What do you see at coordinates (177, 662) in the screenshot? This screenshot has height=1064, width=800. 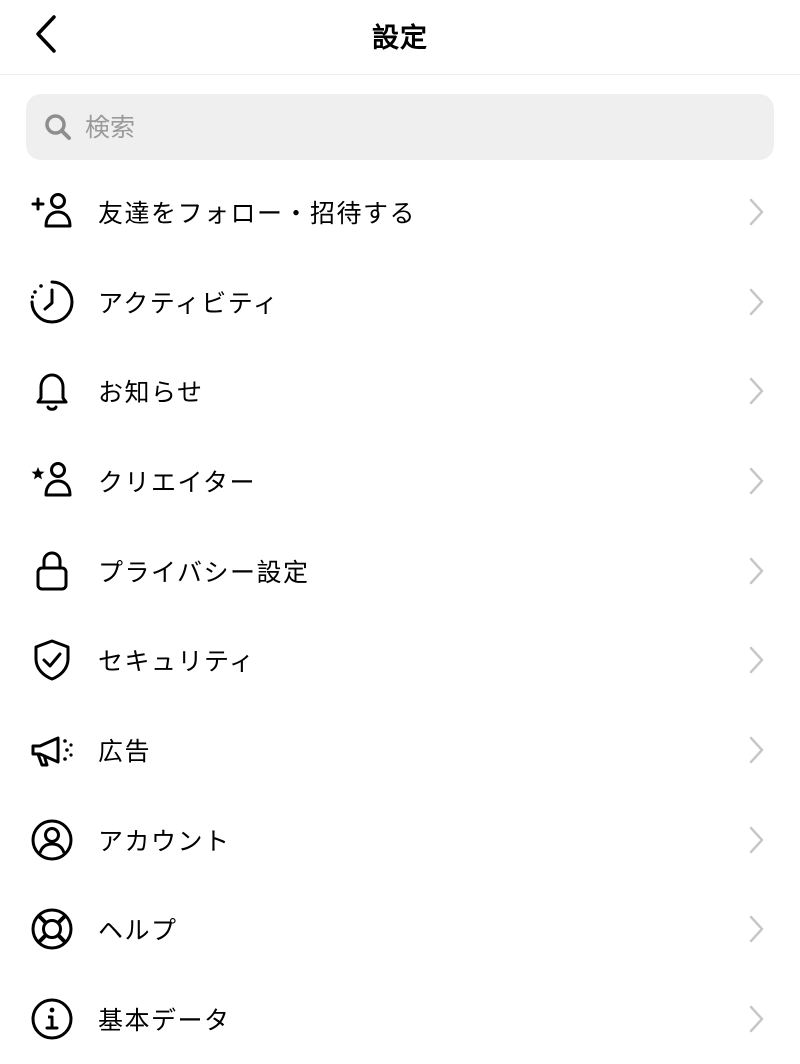 I see `settings-item-label: セキュリティ` at bounding box center [177, 662].